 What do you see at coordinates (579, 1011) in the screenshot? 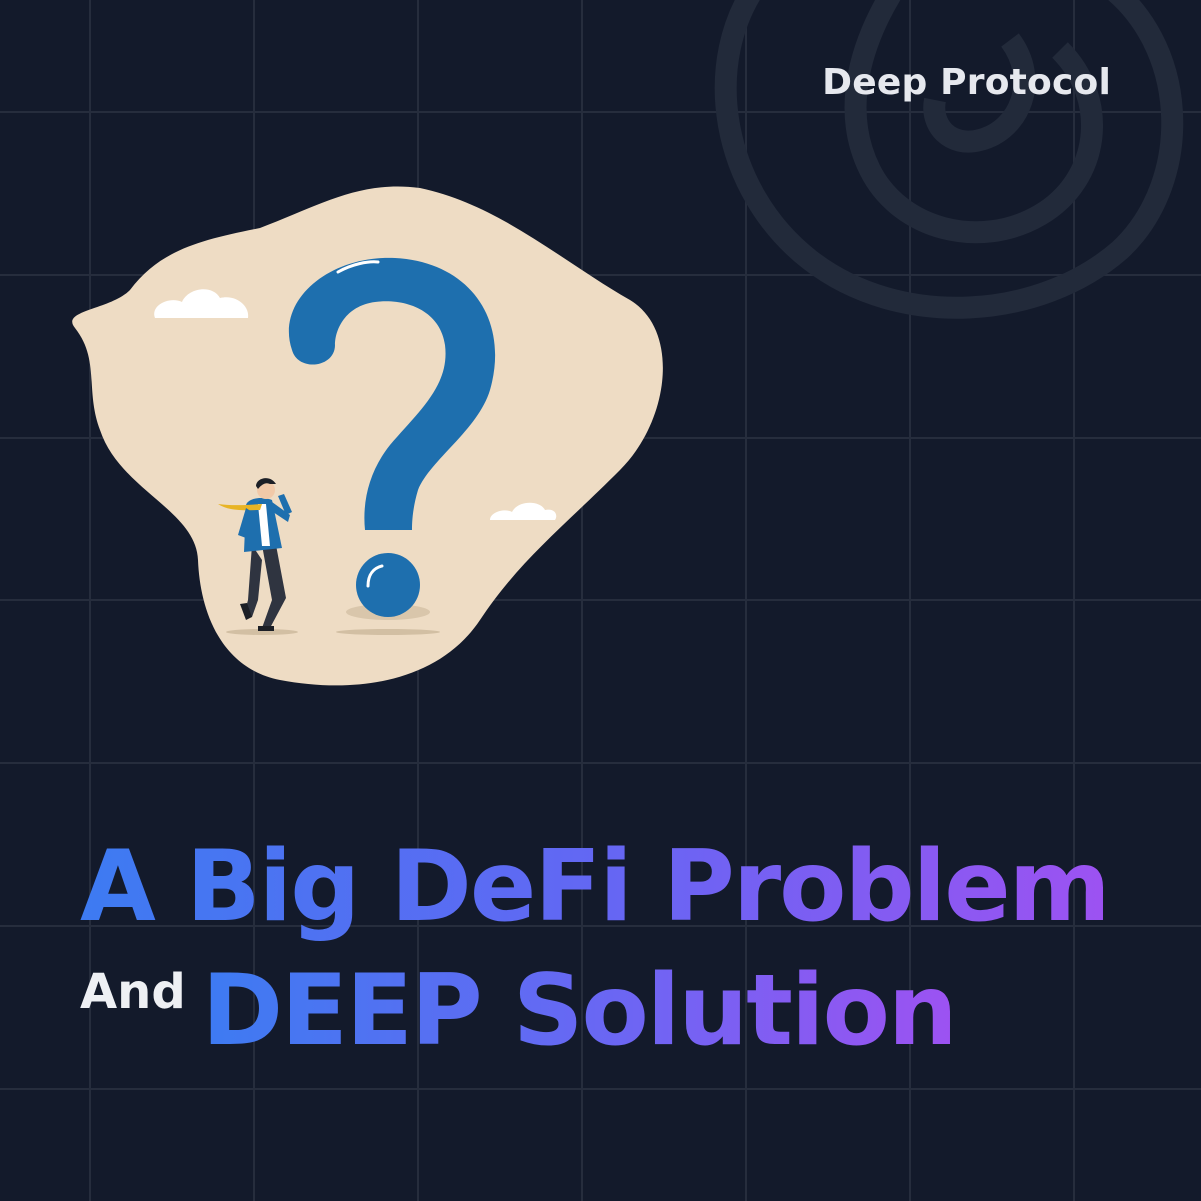
I see `headline-solution: DEEP Solution` at bounding box center [579, 1011].